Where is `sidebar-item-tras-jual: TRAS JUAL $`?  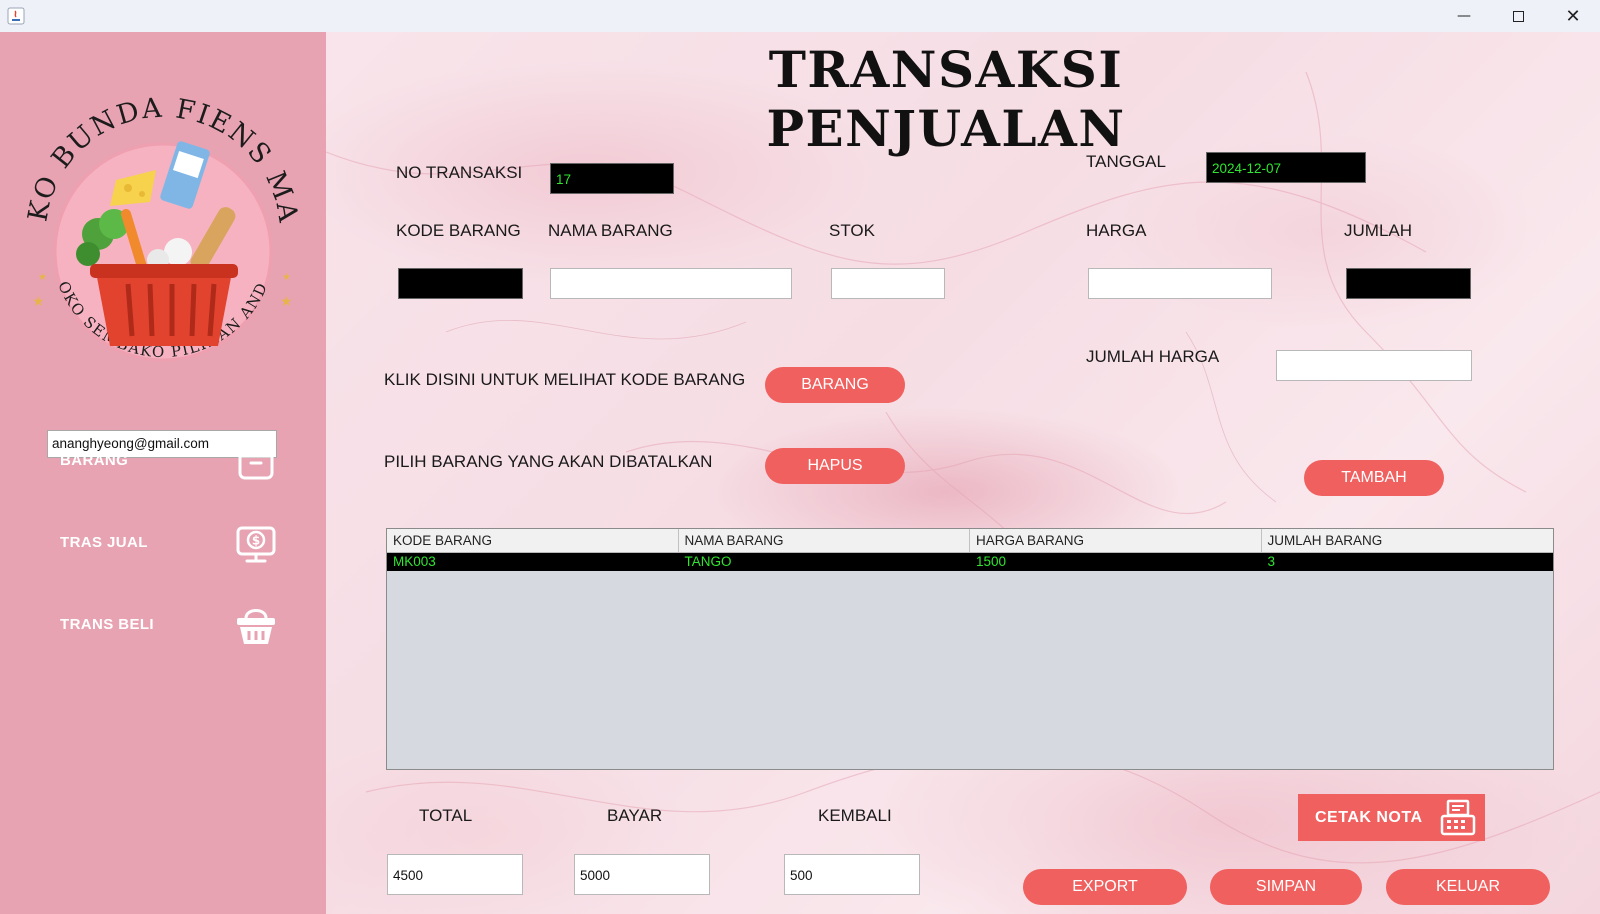
sidebar-item-tras-jual: TRAS JUAL $ is located at coordinates (180, 544).